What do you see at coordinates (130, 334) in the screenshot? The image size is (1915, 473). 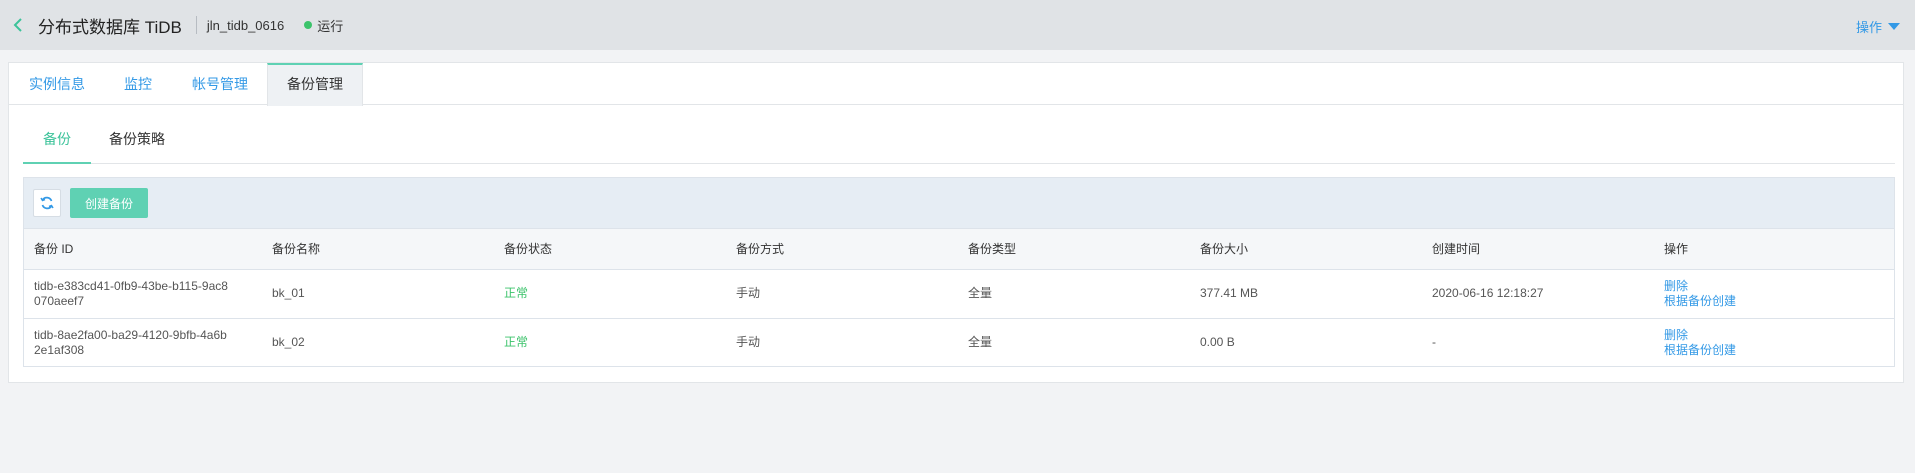 I see `backup-id-line: tidb-8ae2fa00-ba29-4120-9bfb-4a6b` at bounding box center [130, 334].